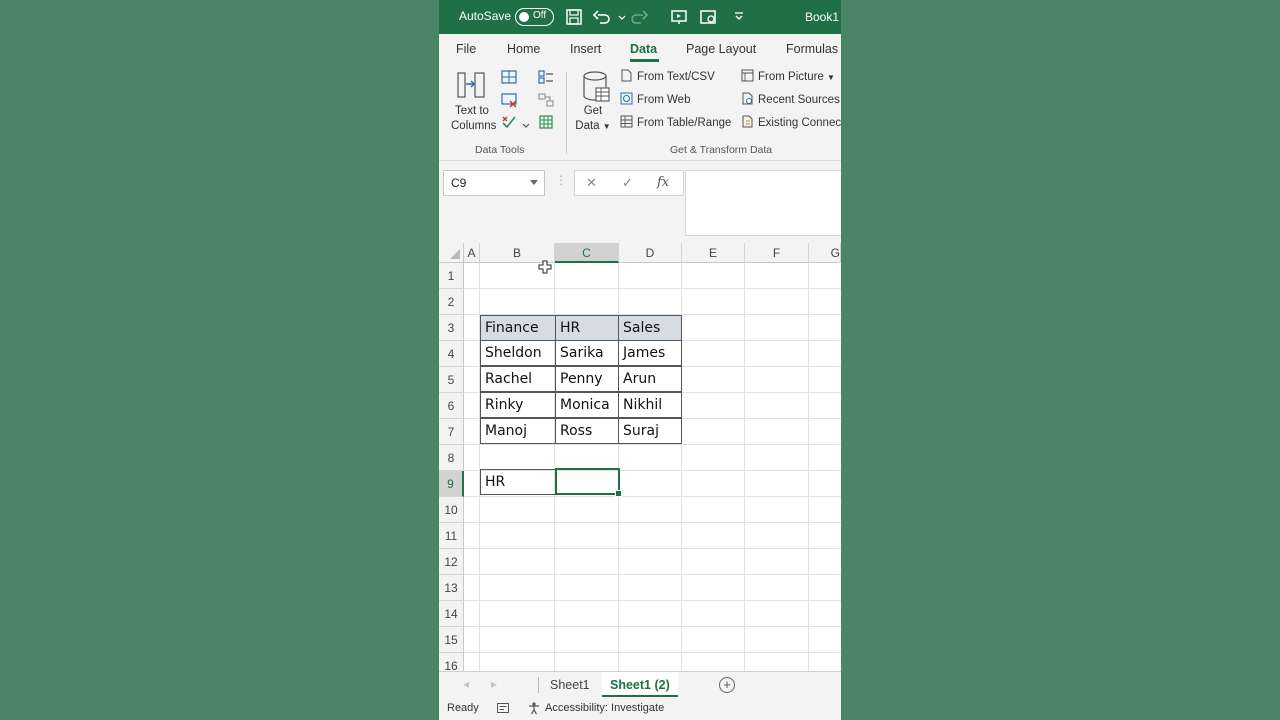 The height and width of the screenshot is (720, 1280). What do you see at coordinates (485, 16) in the screenshot?
I see `autosave-label: AutoSave` at bounding box center [485, 16].